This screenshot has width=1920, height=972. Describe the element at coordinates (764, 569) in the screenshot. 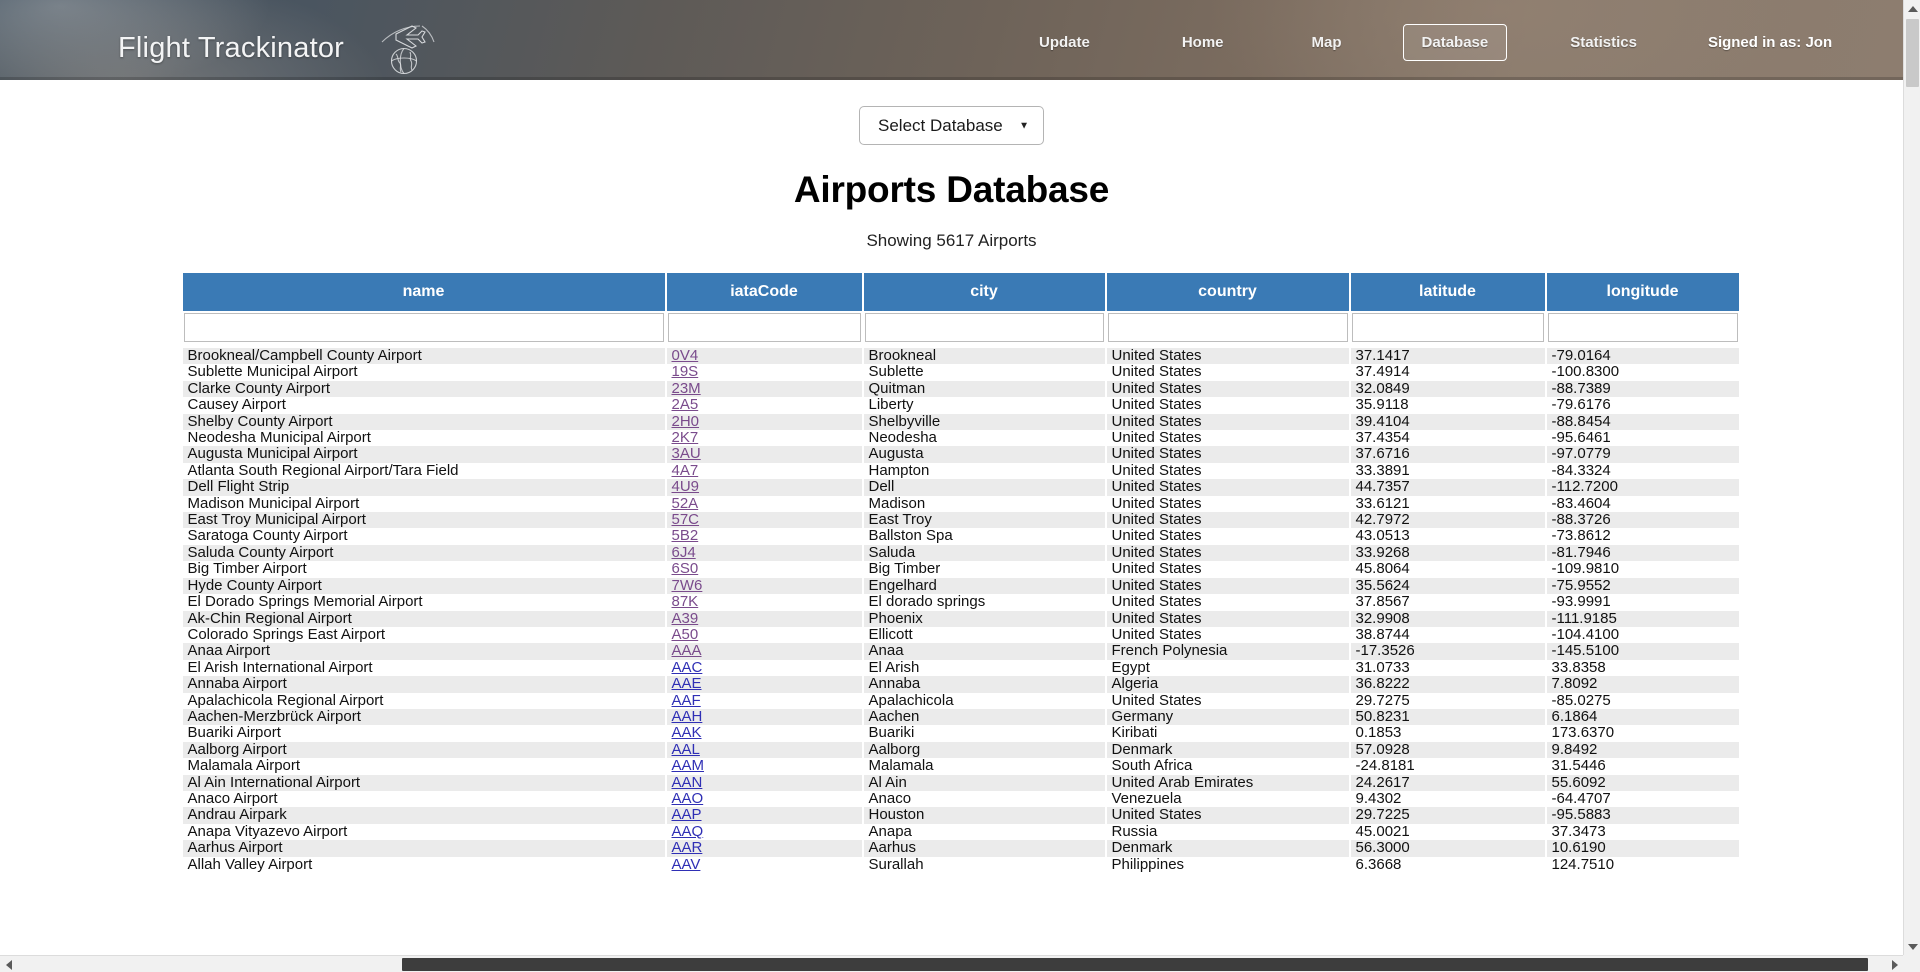

I see `cell-iatacode: 6S0` at that location.